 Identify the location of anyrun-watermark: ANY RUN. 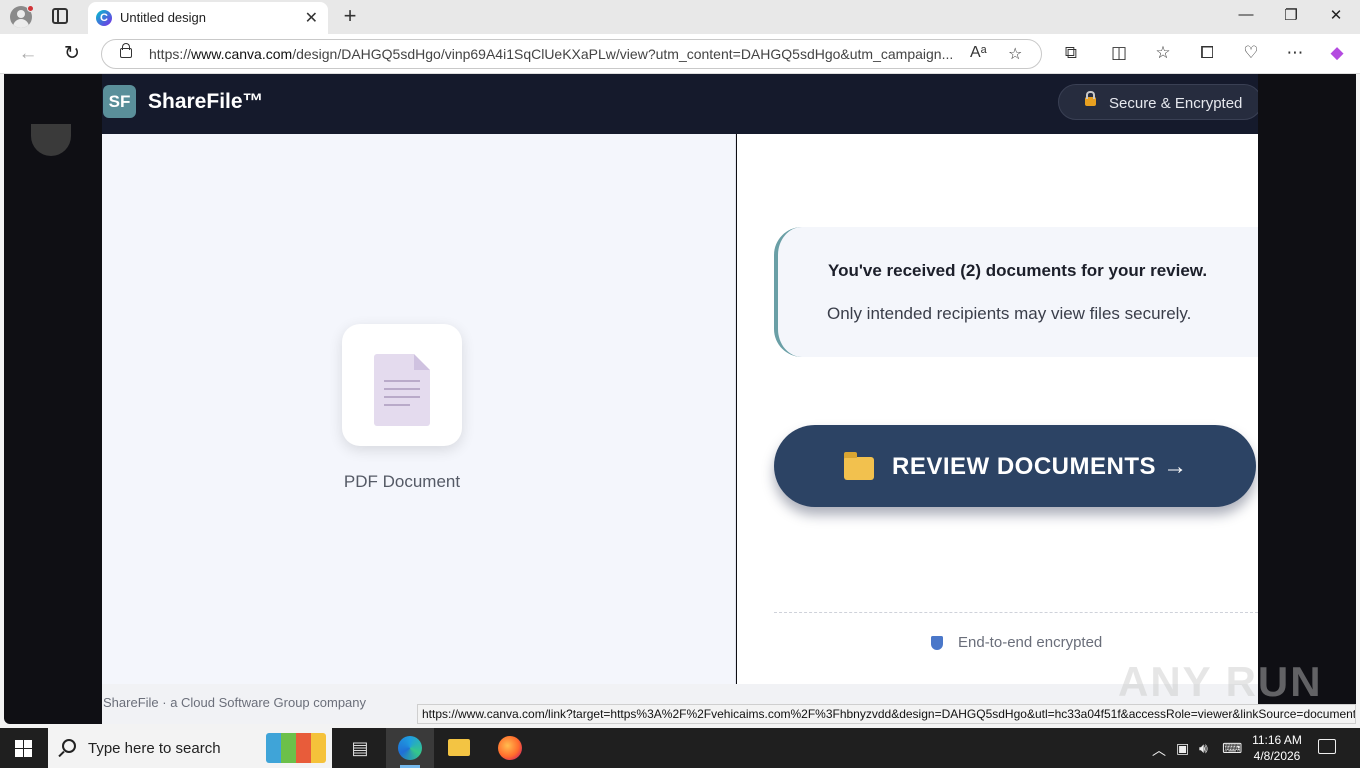
(1220, 681).